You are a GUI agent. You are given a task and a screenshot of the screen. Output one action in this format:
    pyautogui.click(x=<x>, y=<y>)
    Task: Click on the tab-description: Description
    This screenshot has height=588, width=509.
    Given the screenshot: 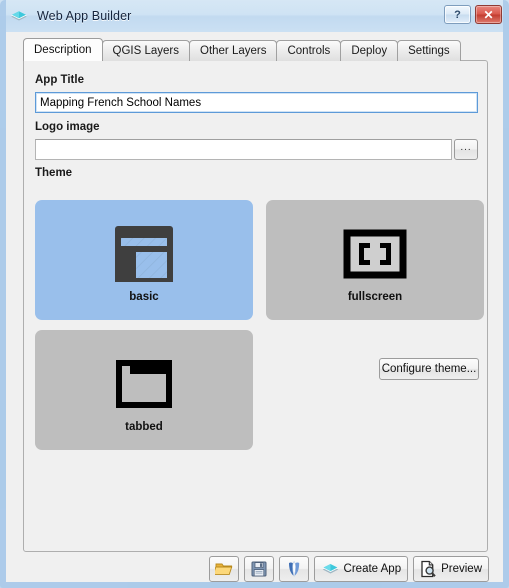 What is the action you would take?
    pyautogui.click(x=63, y=49)
    